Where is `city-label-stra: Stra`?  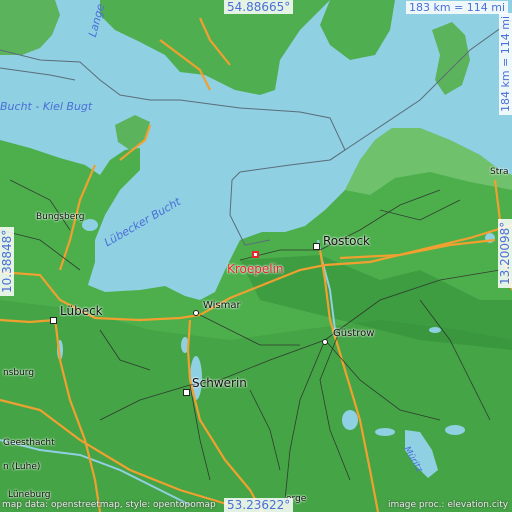 city-label-stra: Stra is located at coordinates (499, 172).